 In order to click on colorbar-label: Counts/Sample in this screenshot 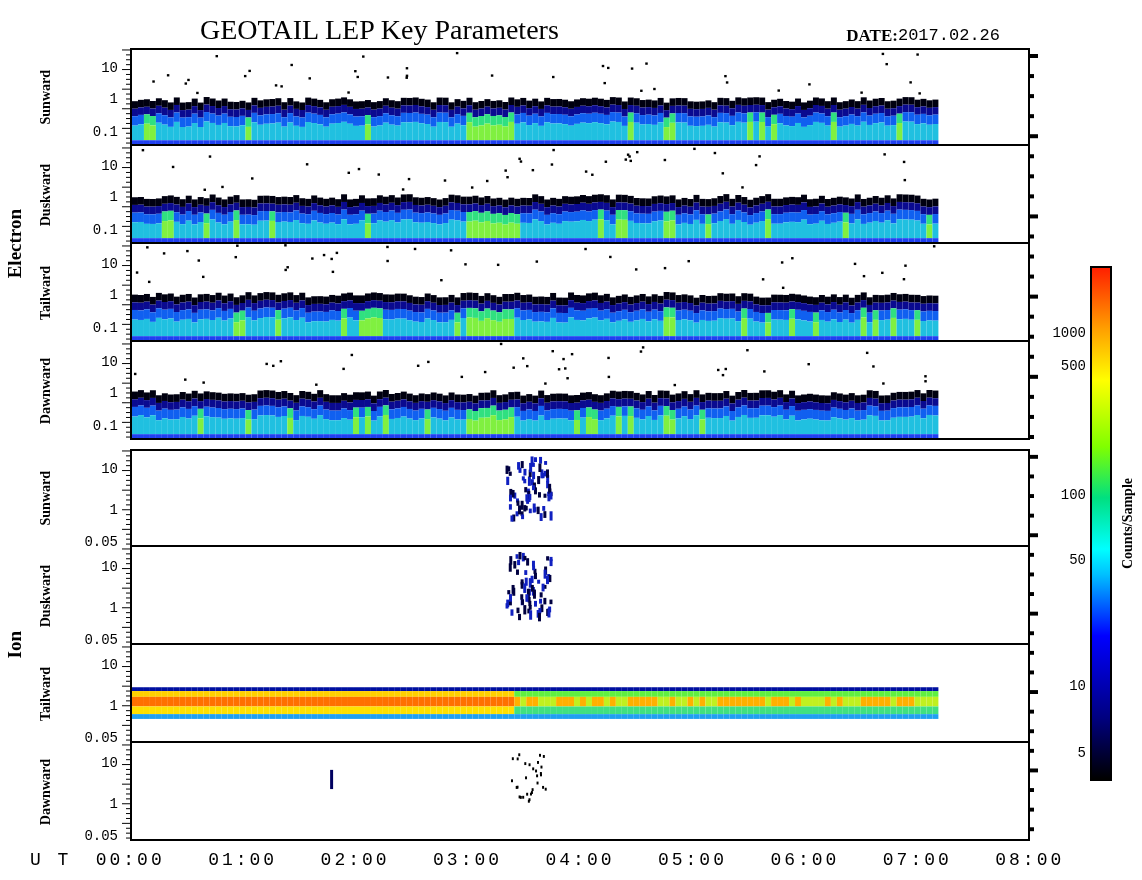, I will do `click(1127, 523)`.